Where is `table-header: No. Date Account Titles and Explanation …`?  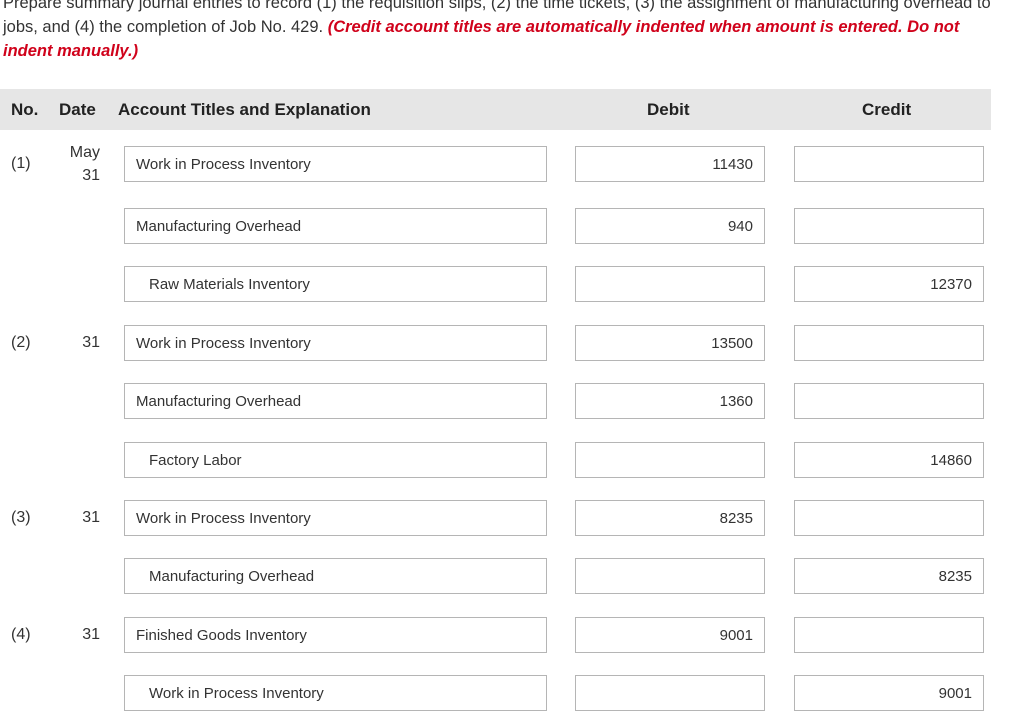 table-header: No. Date Account Titles and Explanation … is located at coordinates (495, 109).